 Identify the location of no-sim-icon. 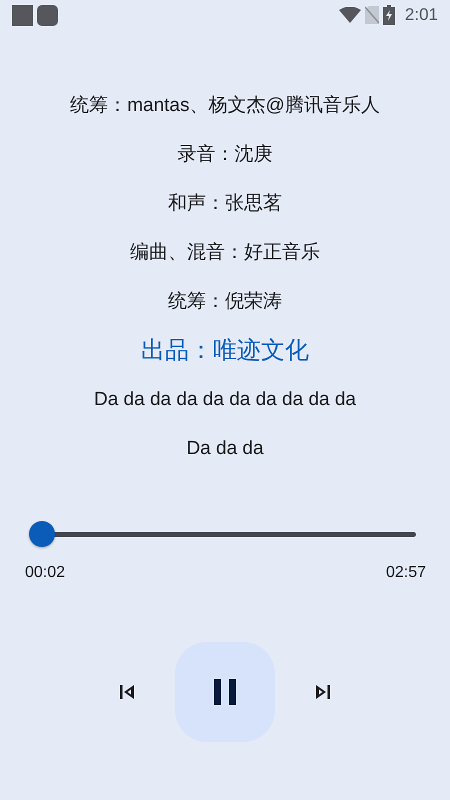
(371, 15).